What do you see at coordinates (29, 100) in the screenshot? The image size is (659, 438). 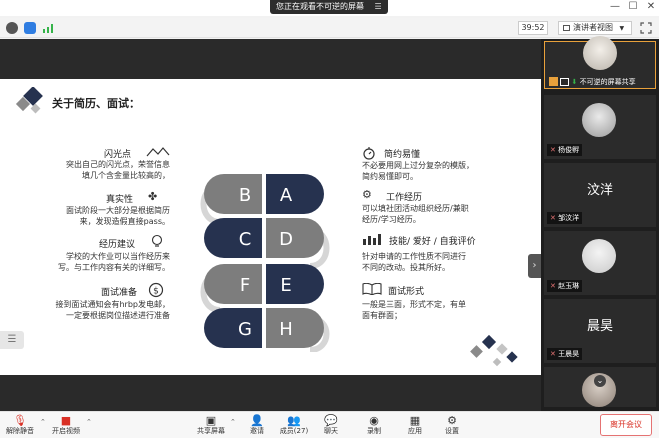 I see `diamond-logo-icon` at bounding box center [29, 100].